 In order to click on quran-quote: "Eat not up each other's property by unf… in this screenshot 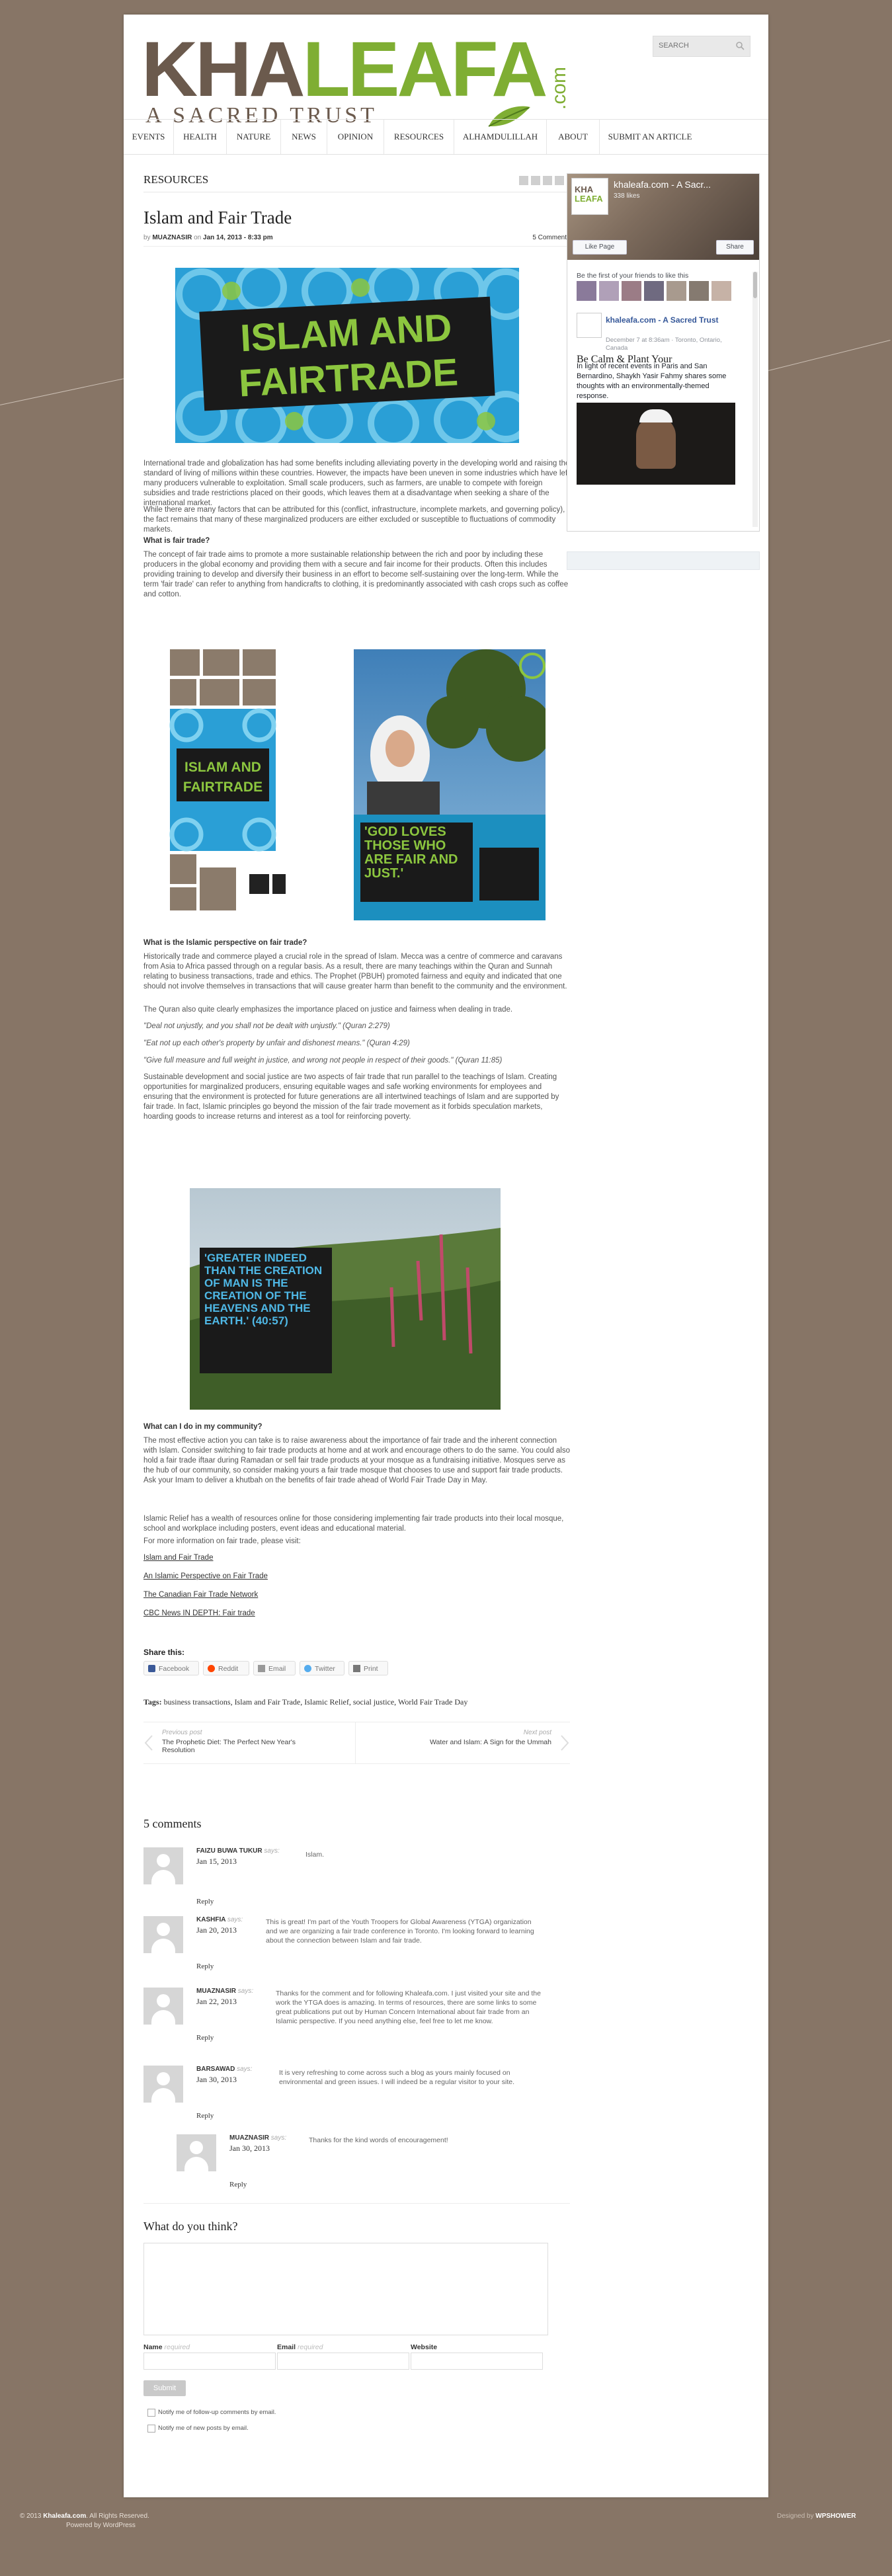, I will do `click(276, 1043)`.